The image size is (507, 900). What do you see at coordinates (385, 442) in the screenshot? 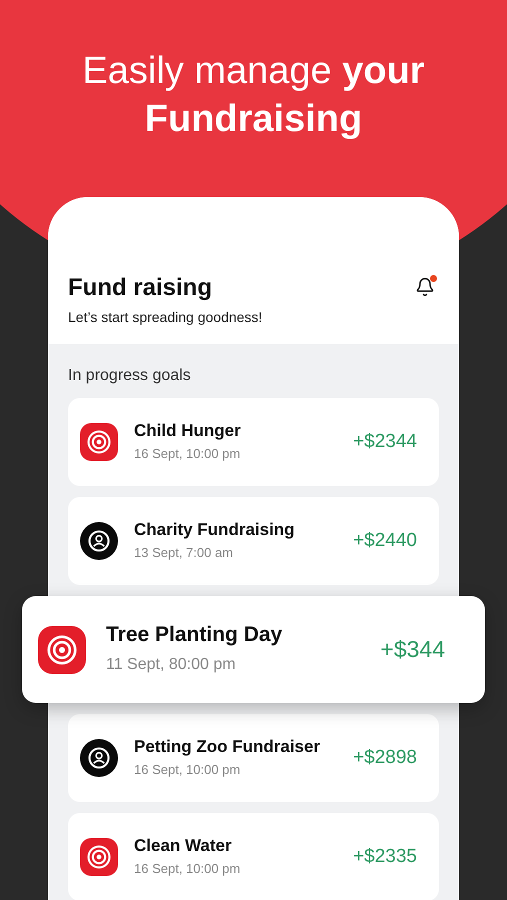
I see `goal-amount: +$2344` at bounding box center [385, 442].